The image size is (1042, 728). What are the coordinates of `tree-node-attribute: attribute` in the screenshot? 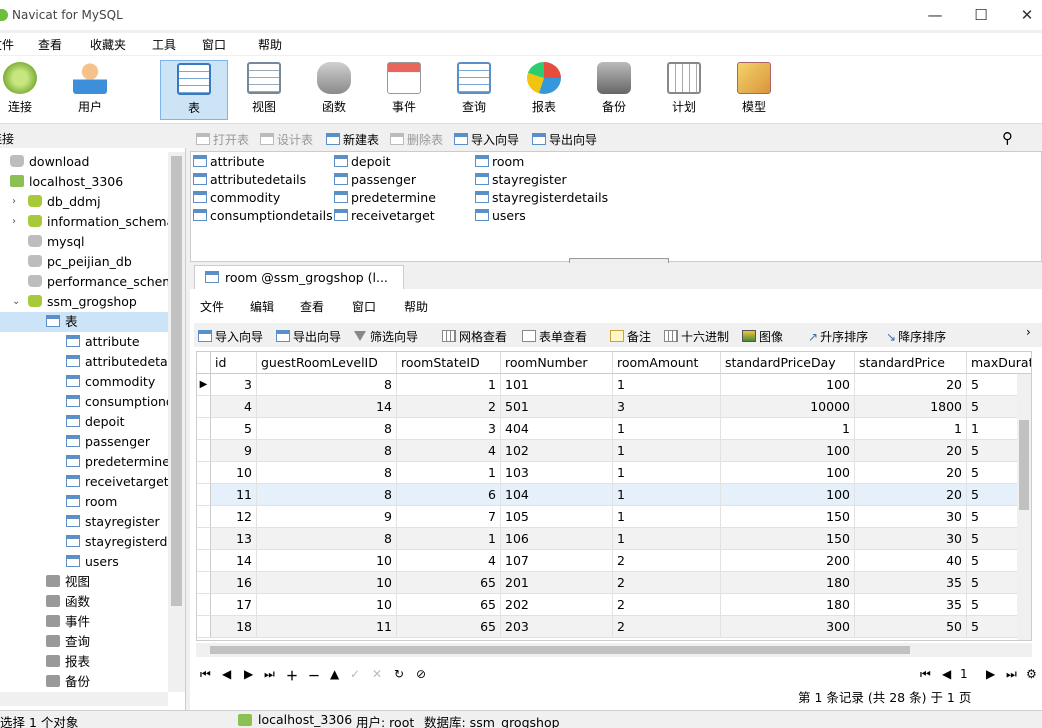 It's located at (103, 342).